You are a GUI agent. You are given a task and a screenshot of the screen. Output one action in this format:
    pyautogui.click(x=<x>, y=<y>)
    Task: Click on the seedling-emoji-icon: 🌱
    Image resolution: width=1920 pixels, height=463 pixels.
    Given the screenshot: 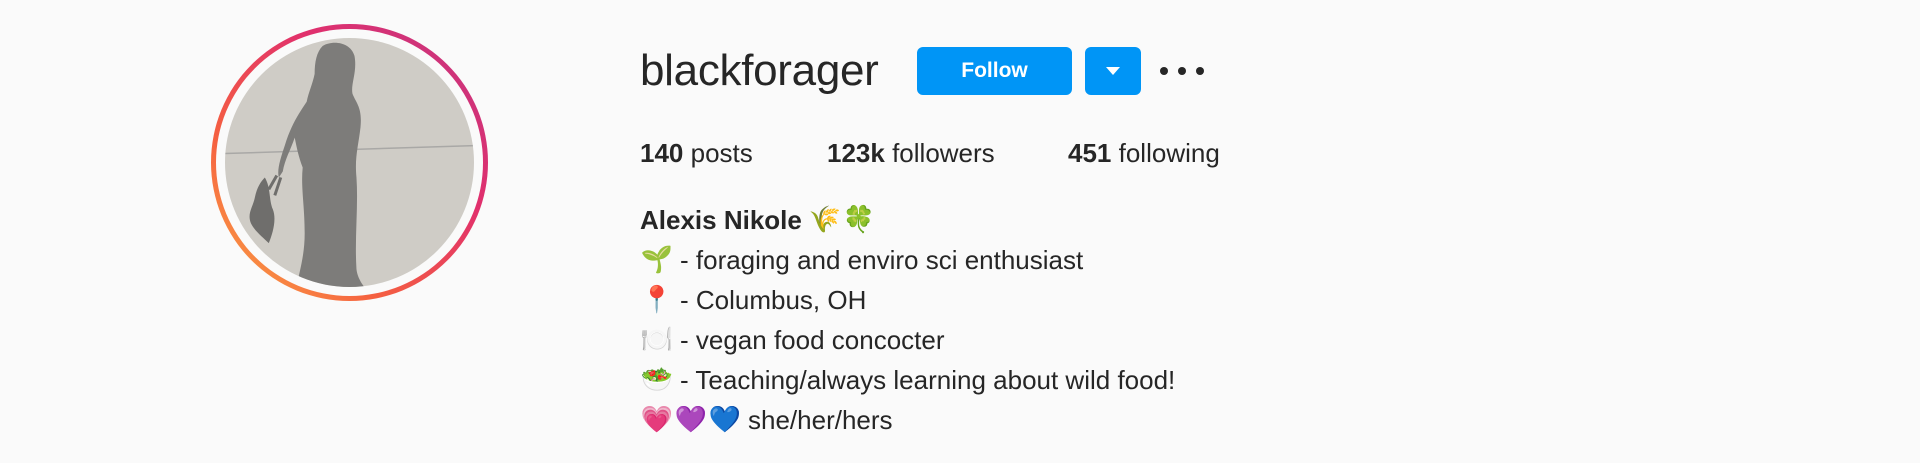 What is the action you would take?
    pyautogui.click(x=657, y=260)
    